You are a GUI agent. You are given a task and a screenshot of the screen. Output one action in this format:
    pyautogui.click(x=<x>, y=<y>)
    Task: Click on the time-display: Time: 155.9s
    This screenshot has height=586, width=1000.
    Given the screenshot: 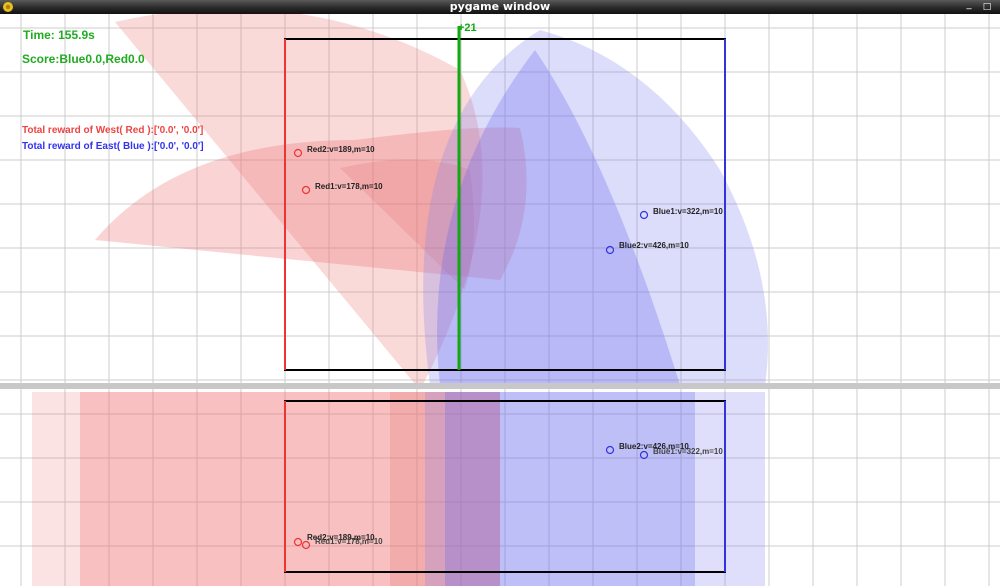 What is the action you would take?
    pyautogui.click(x=59, y=35)
    